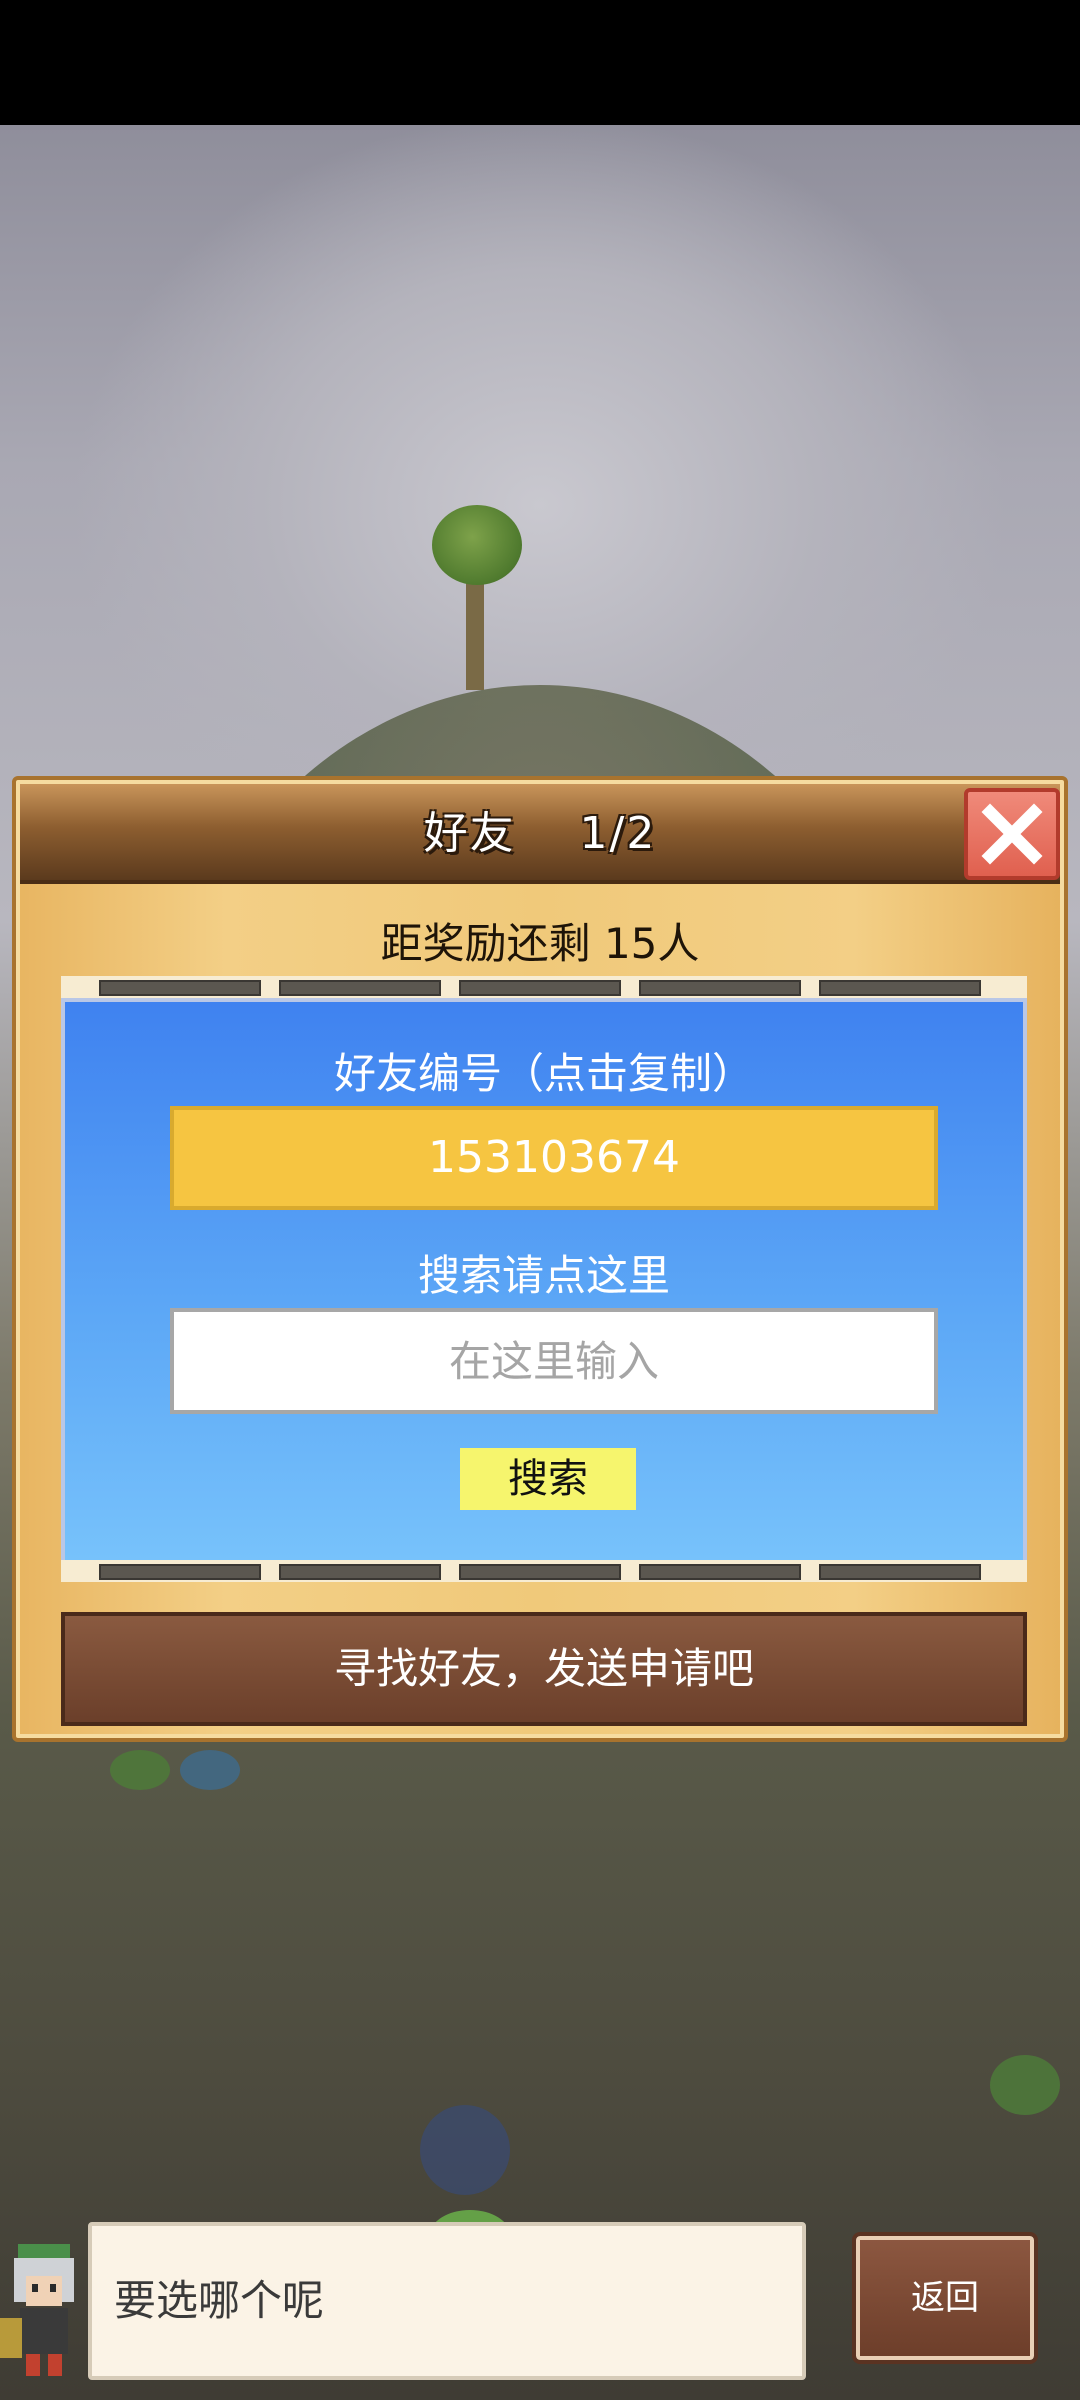 The width and height of the screenshot is (1080, 2400). Describe the element at coordinates (540, 62) in the screenshot. I see `status-bar` at that location.